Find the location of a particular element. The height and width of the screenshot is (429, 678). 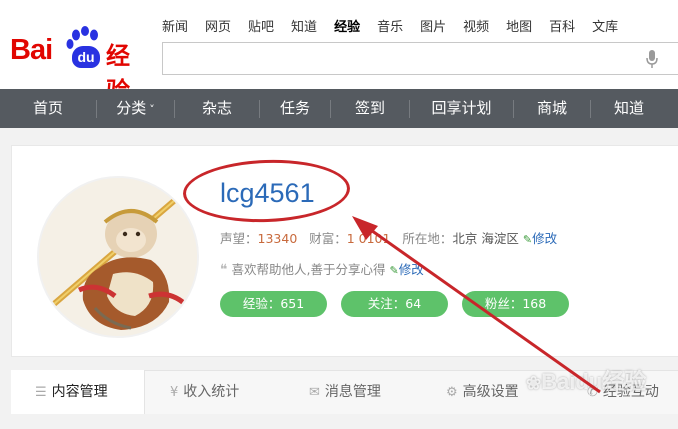

profile-motto: ❝ 喜欢帮助他人,善于分享心得 ✎修改 is located at coordinates (322, 268).